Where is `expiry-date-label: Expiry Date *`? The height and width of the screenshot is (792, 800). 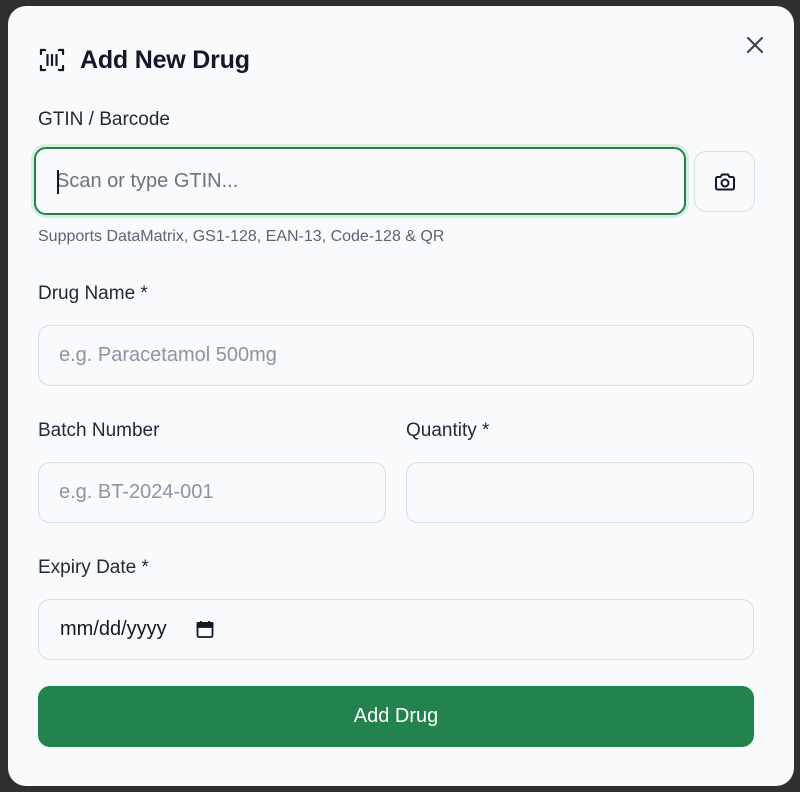
expiry-date-label: Expiry Date * is located at coordinates (93, 567).